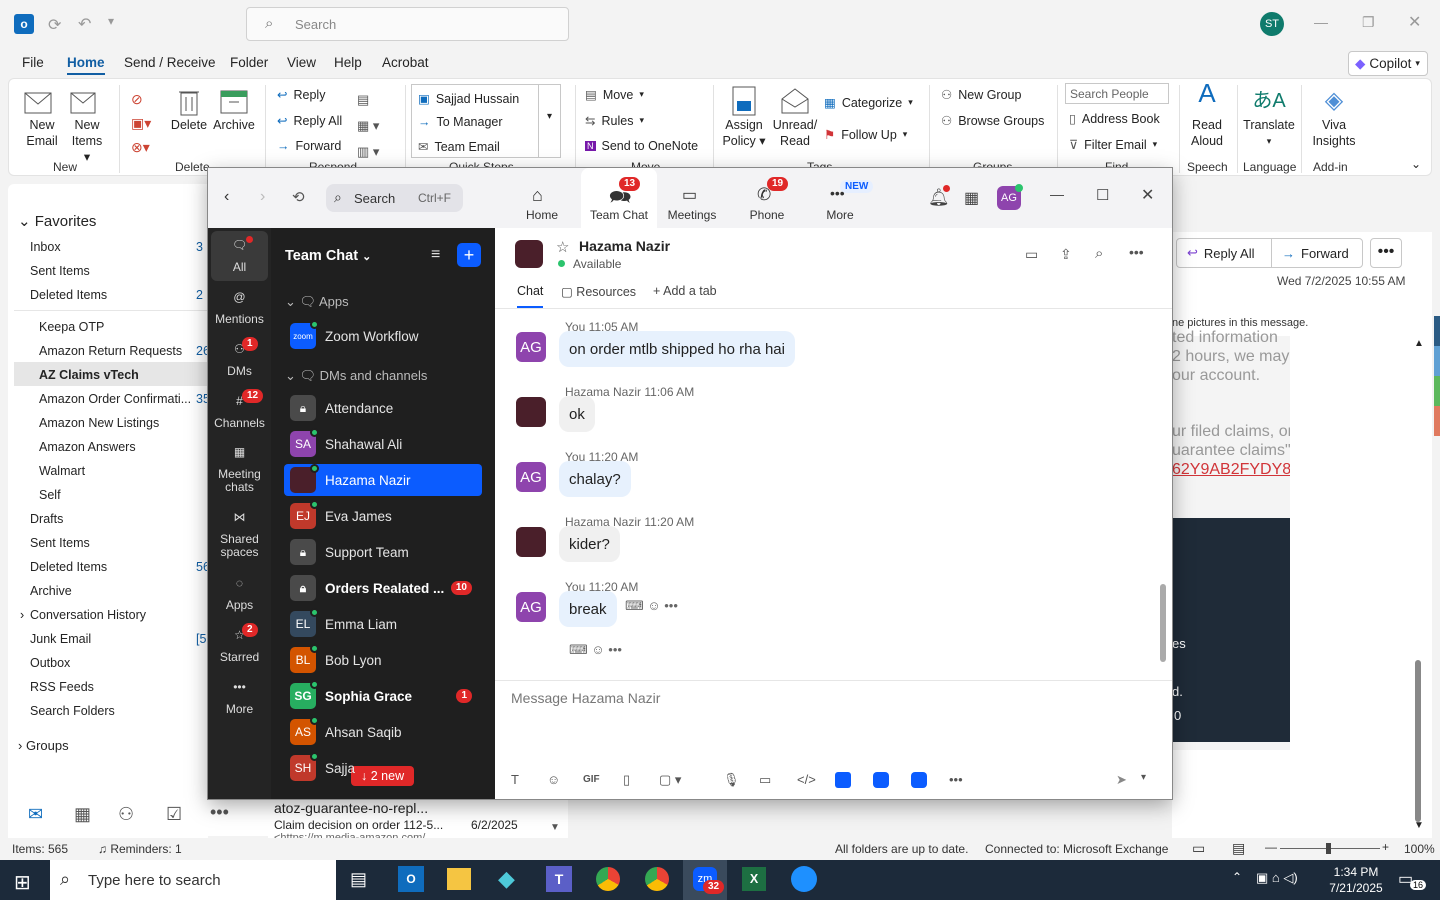 The width and height of the screenshot is (1440, 900). What do you see at coordinates (506, 879) in the screenshot?
I see `app-icon: ◆` at bounding box center [506, 879].